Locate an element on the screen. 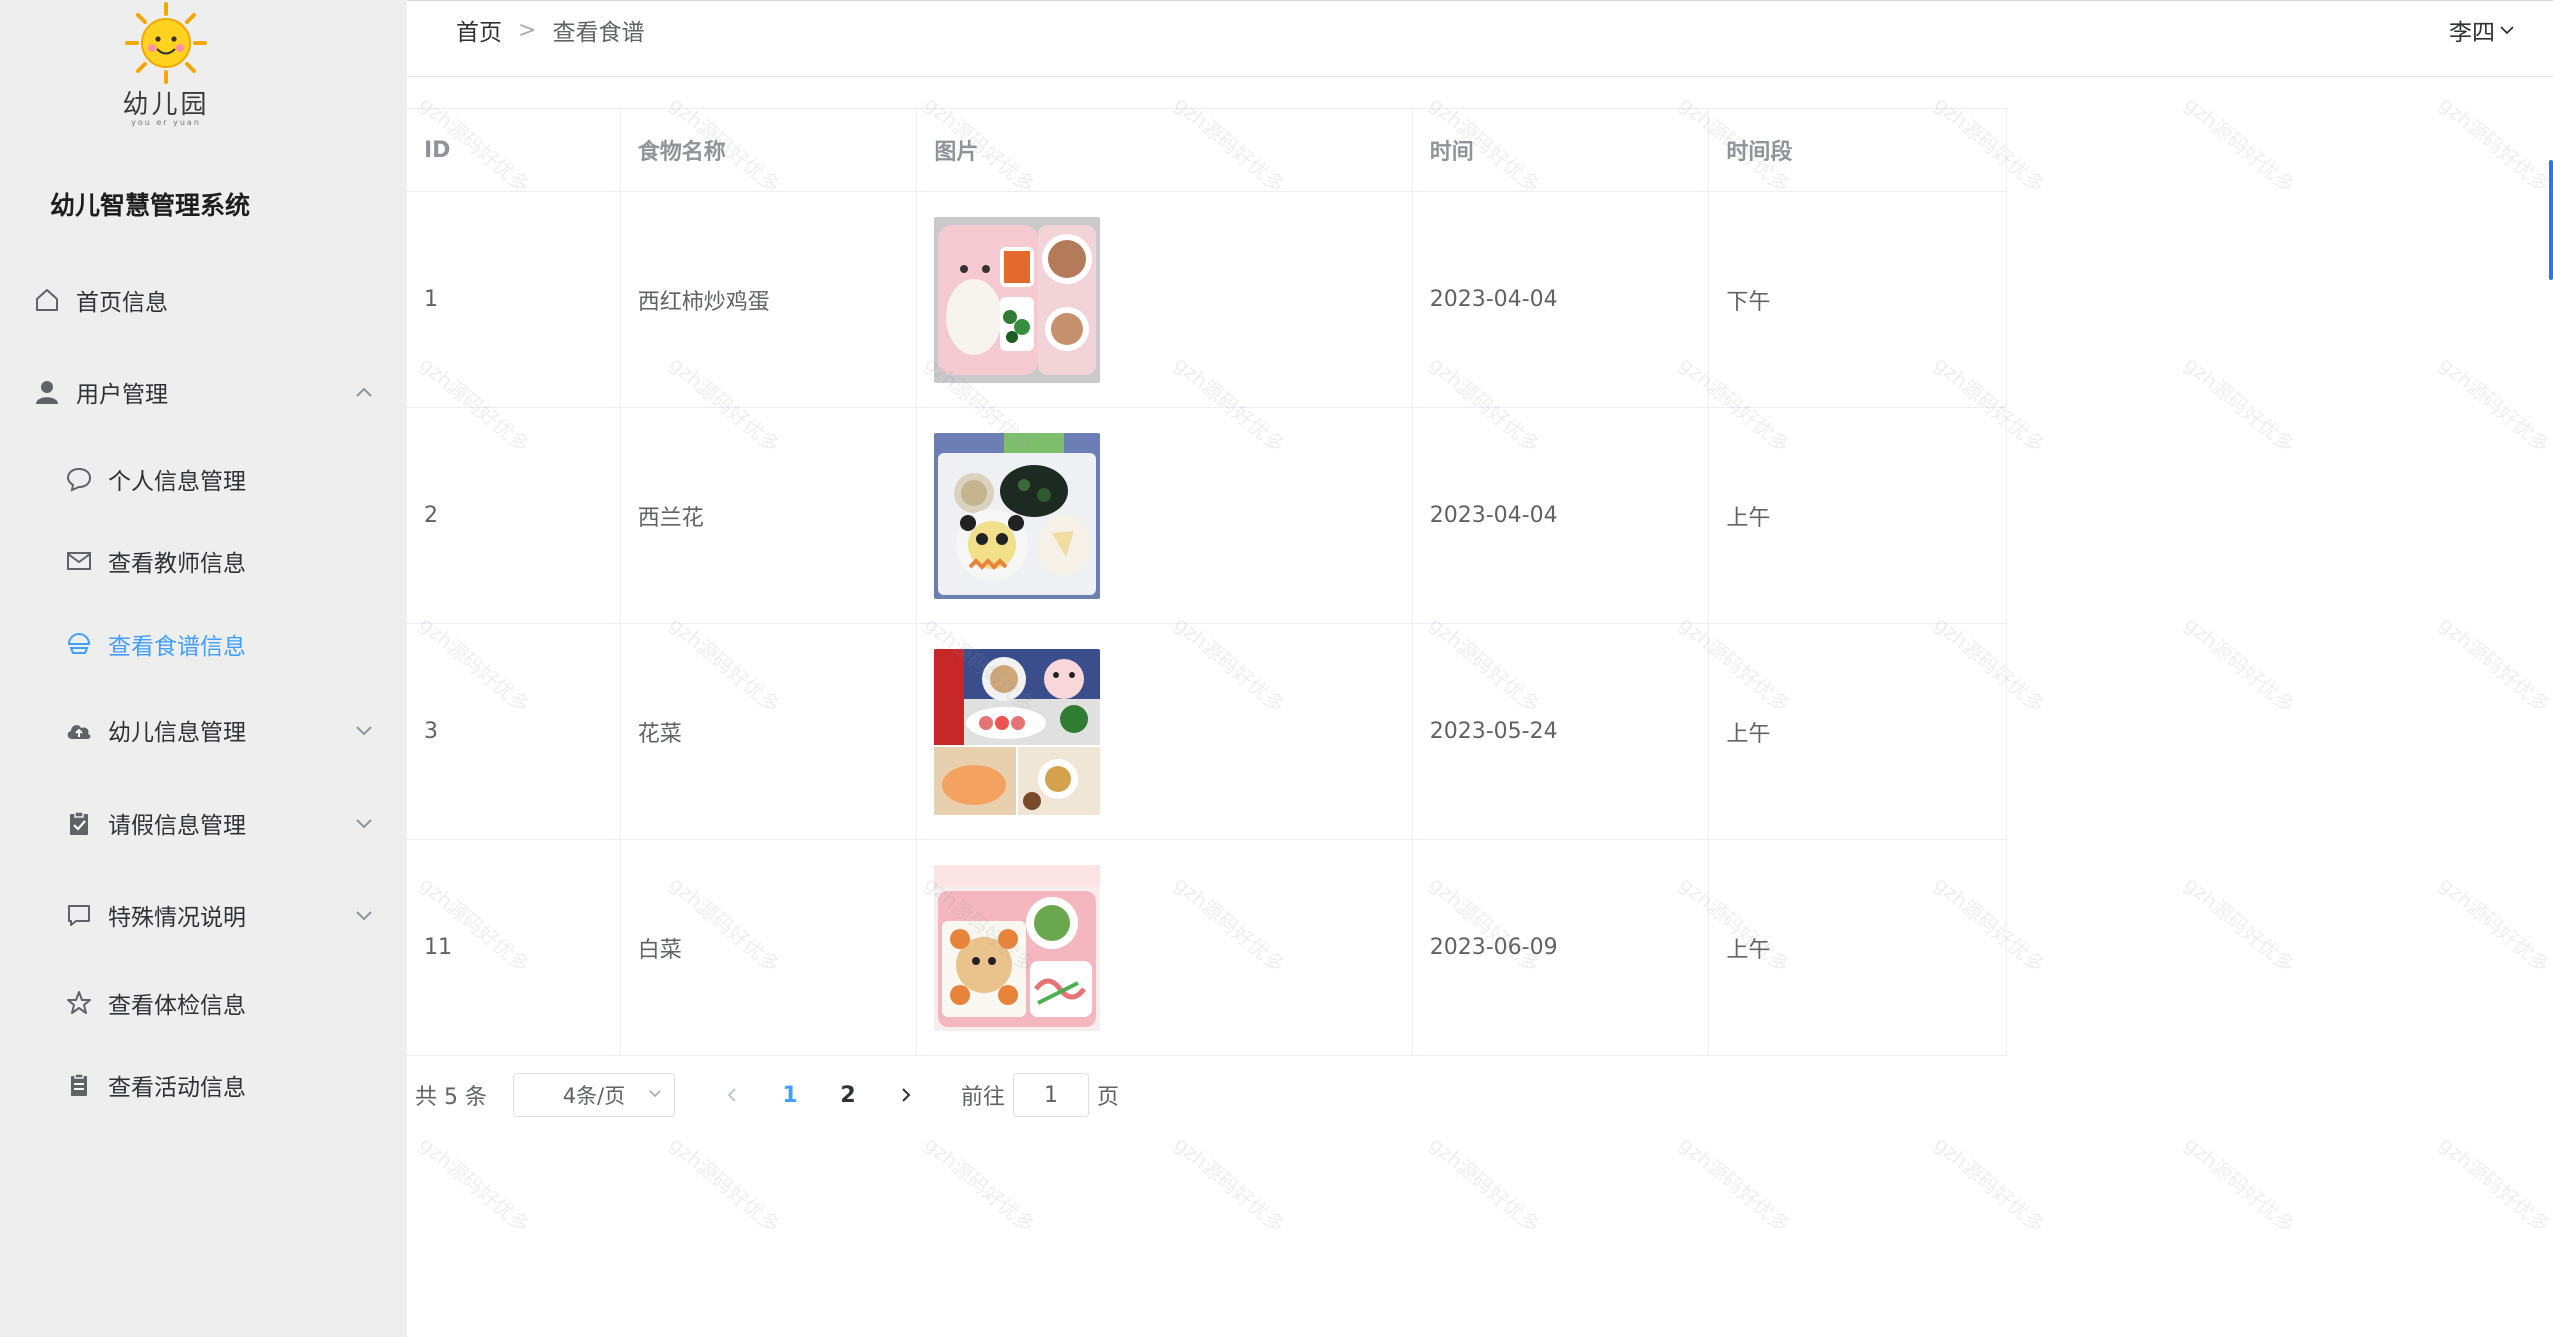 Image resolution: width=2553 pixels, height=1337 pixels. table-row: 1 西红柿炒鸡蛋 2023-04-04 下午 is located at coordinates (1207, 300).